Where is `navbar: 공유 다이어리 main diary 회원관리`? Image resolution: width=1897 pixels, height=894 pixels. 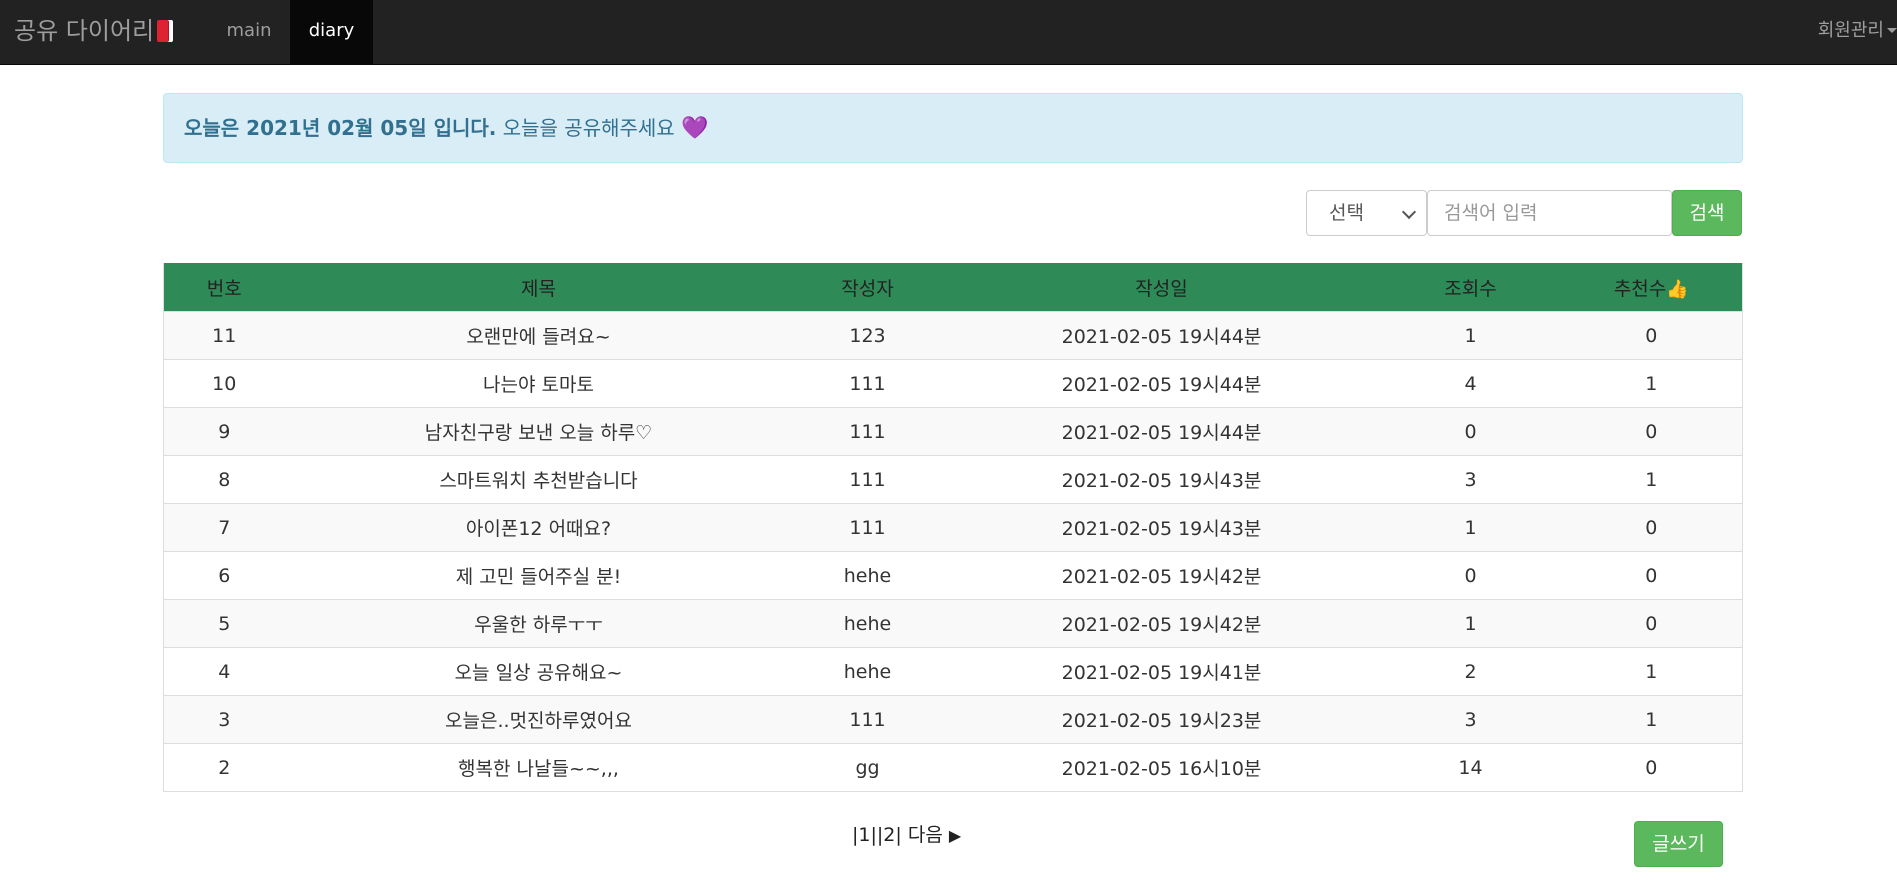 navbar: 공유 다이어리 main diary 회원관리 is located at coordinates (948, 32).